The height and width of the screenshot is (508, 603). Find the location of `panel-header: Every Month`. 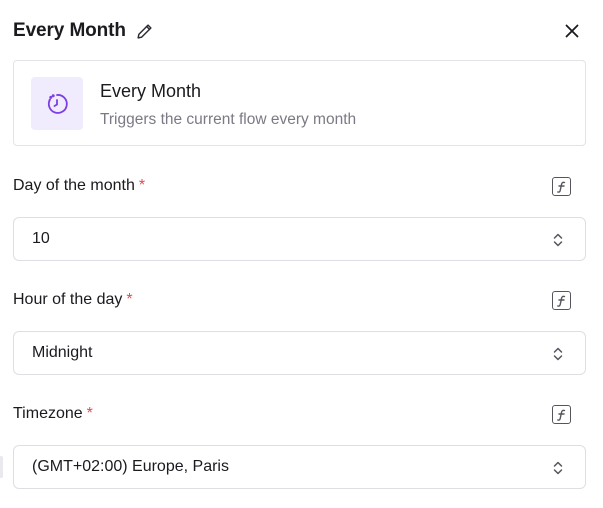

panel-header: Every Month is located at coordinates (298, 31).